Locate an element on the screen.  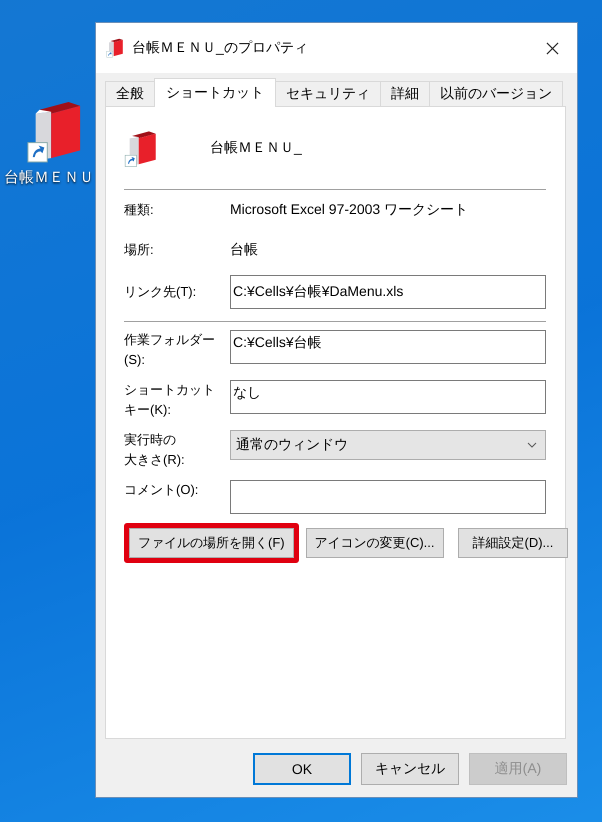
close-icon is located at coordinates (552, 48).